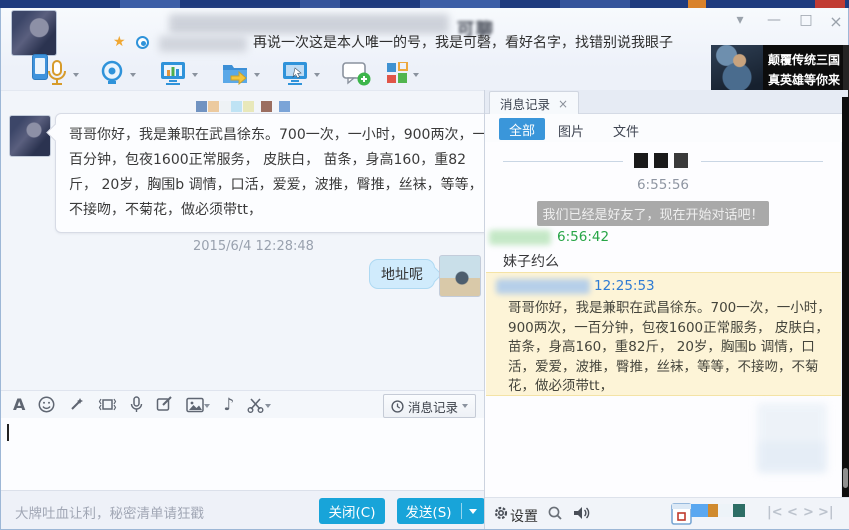 The width and height of the screenshot is (849, 530). Describe the element at coordinates (30, 136) in the screenshot. I see `sender-avatar` at that location.